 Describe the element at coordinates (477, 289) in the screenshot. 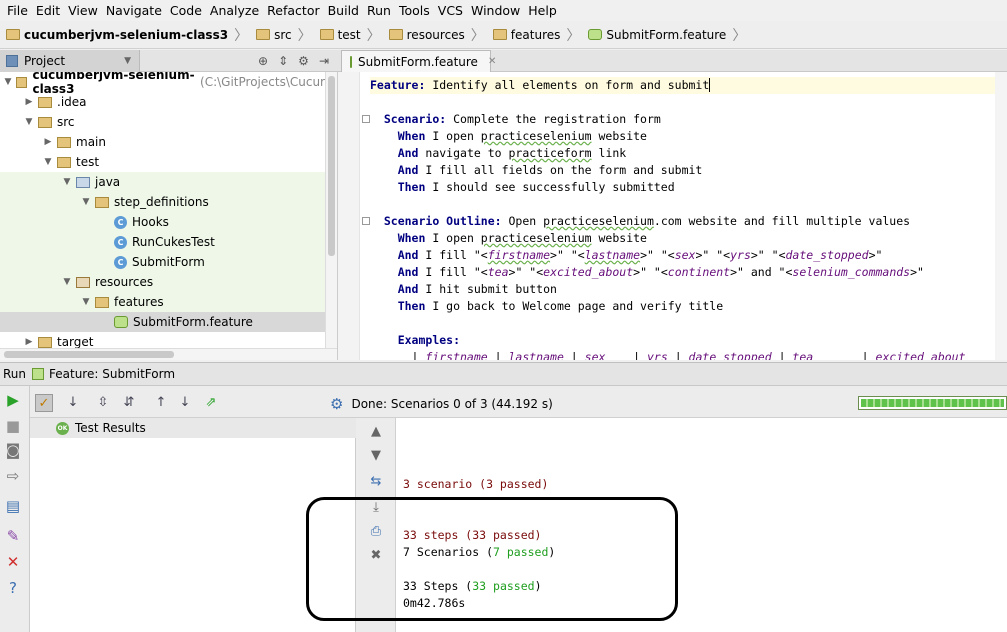

I see `code-line: And I hit submit button` at that location.